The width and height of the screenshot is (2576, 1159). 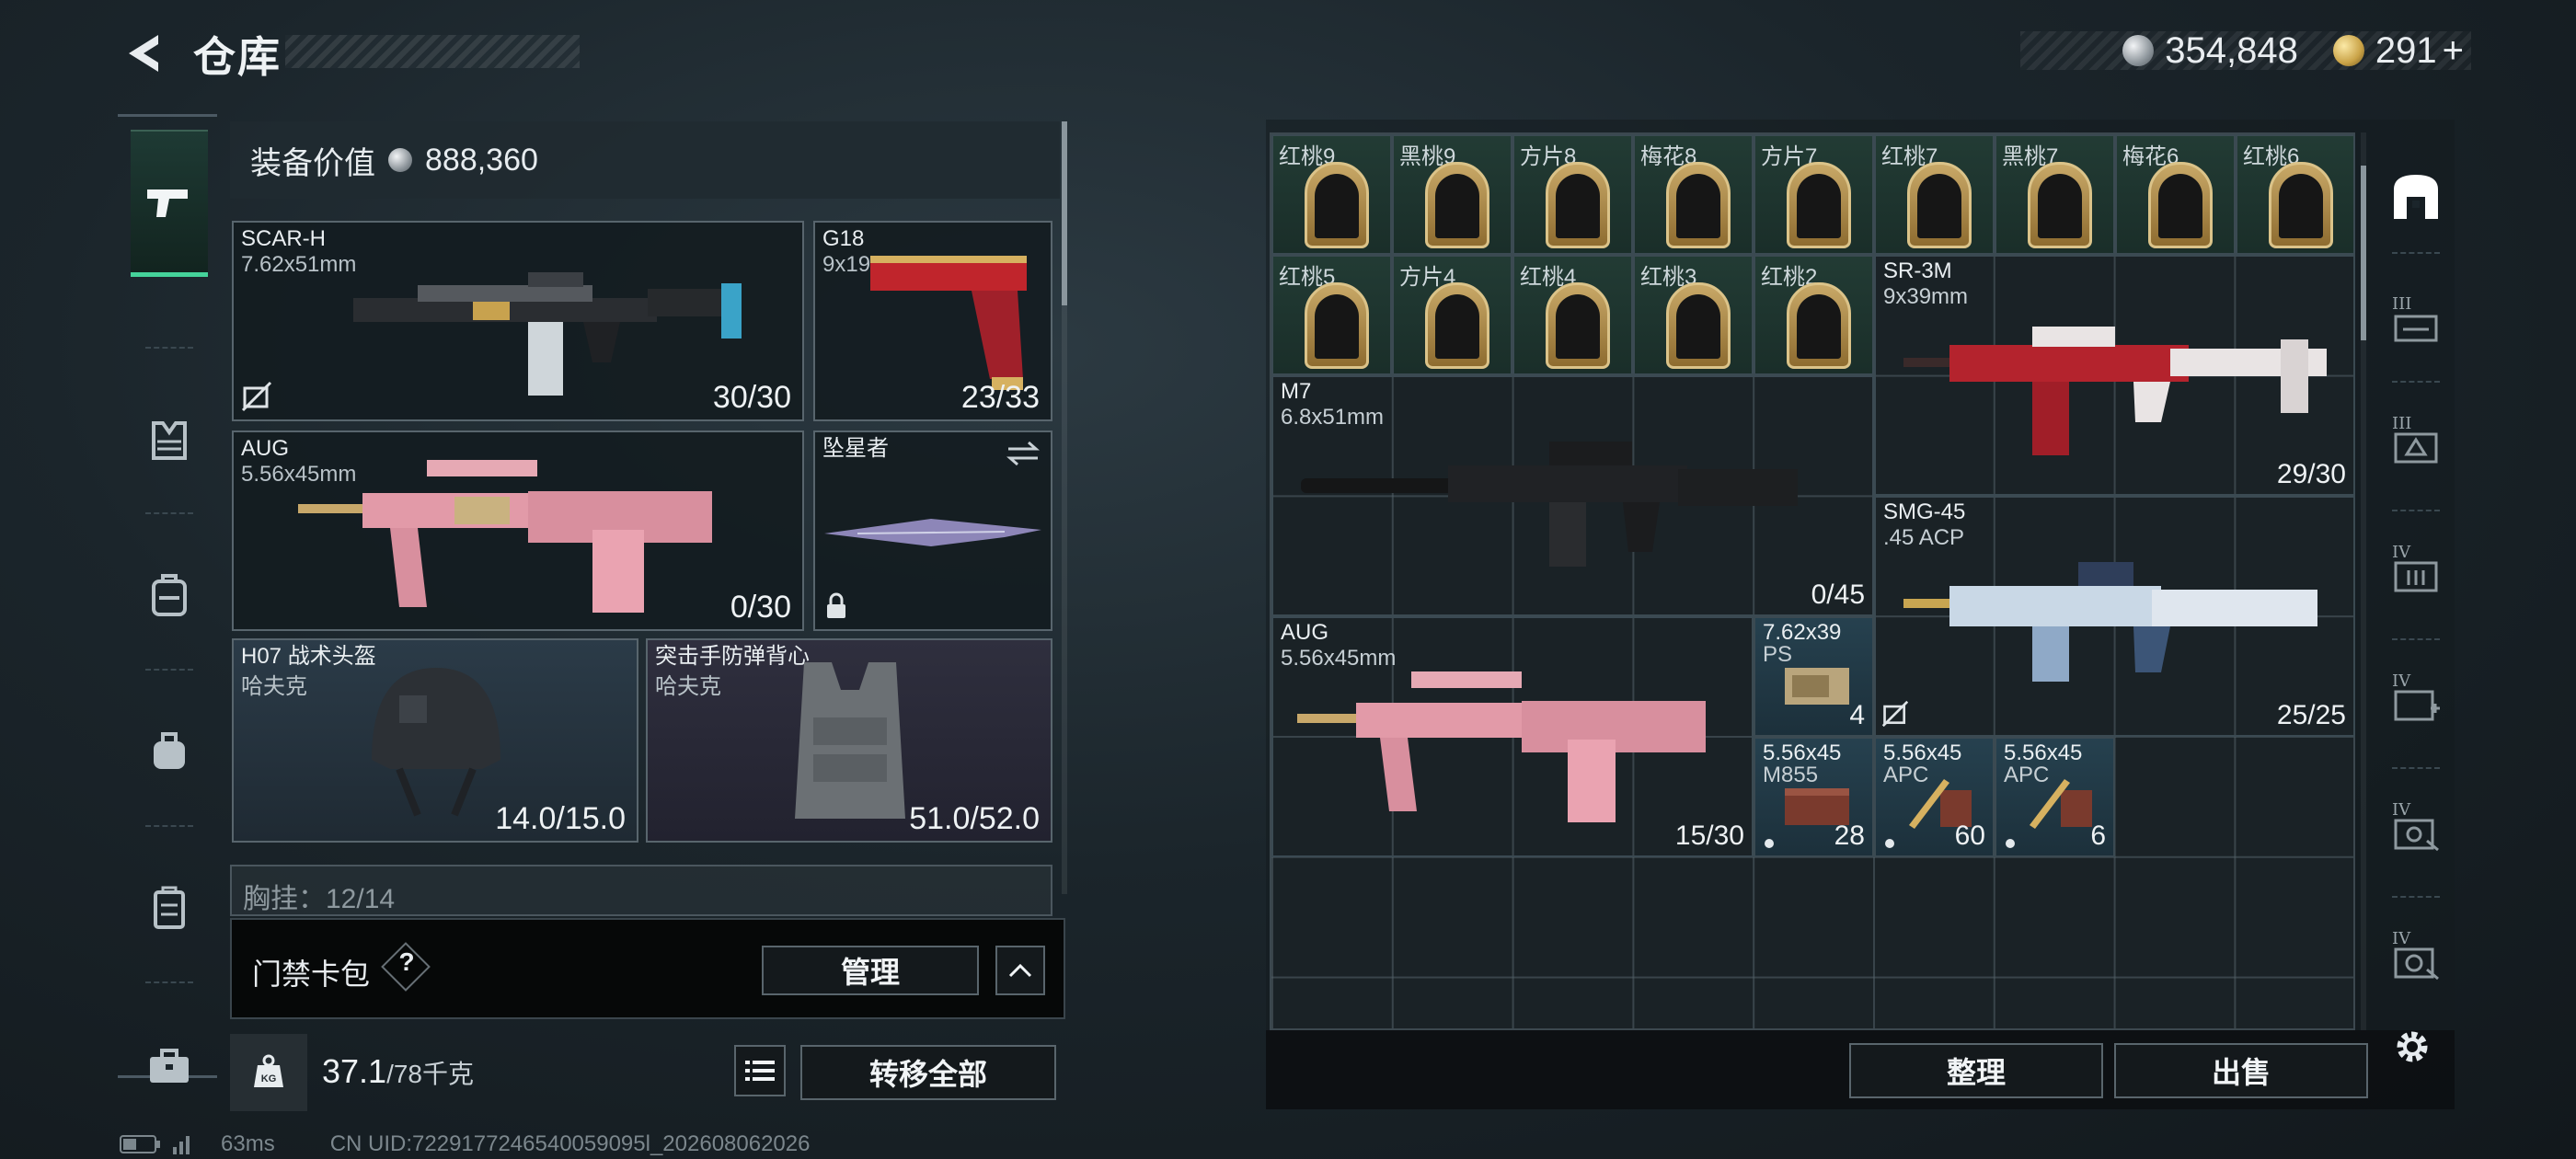 I want to click on stash-weapon-sr3m: SR-3M 9x39mm 29/30, so click(x=2114, y=375).